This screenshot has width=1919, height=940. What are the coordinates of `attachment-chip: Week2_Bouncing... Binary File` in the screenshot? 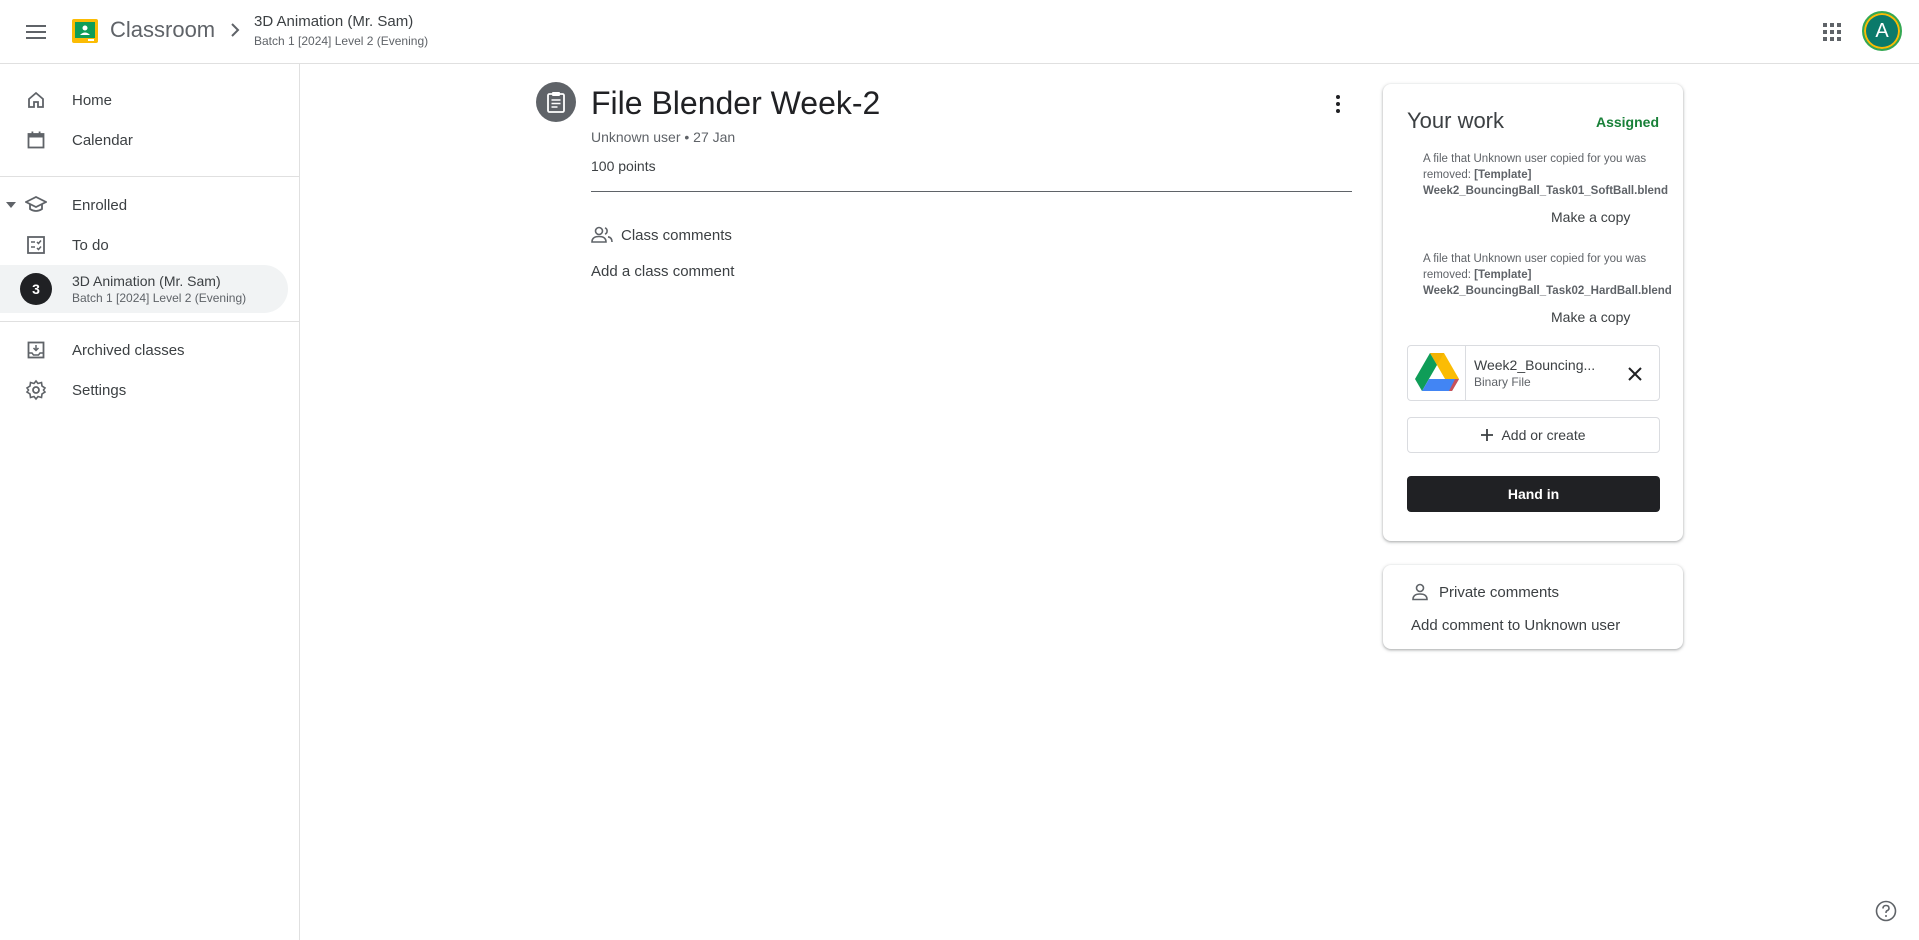 It's located at (1533, 373).